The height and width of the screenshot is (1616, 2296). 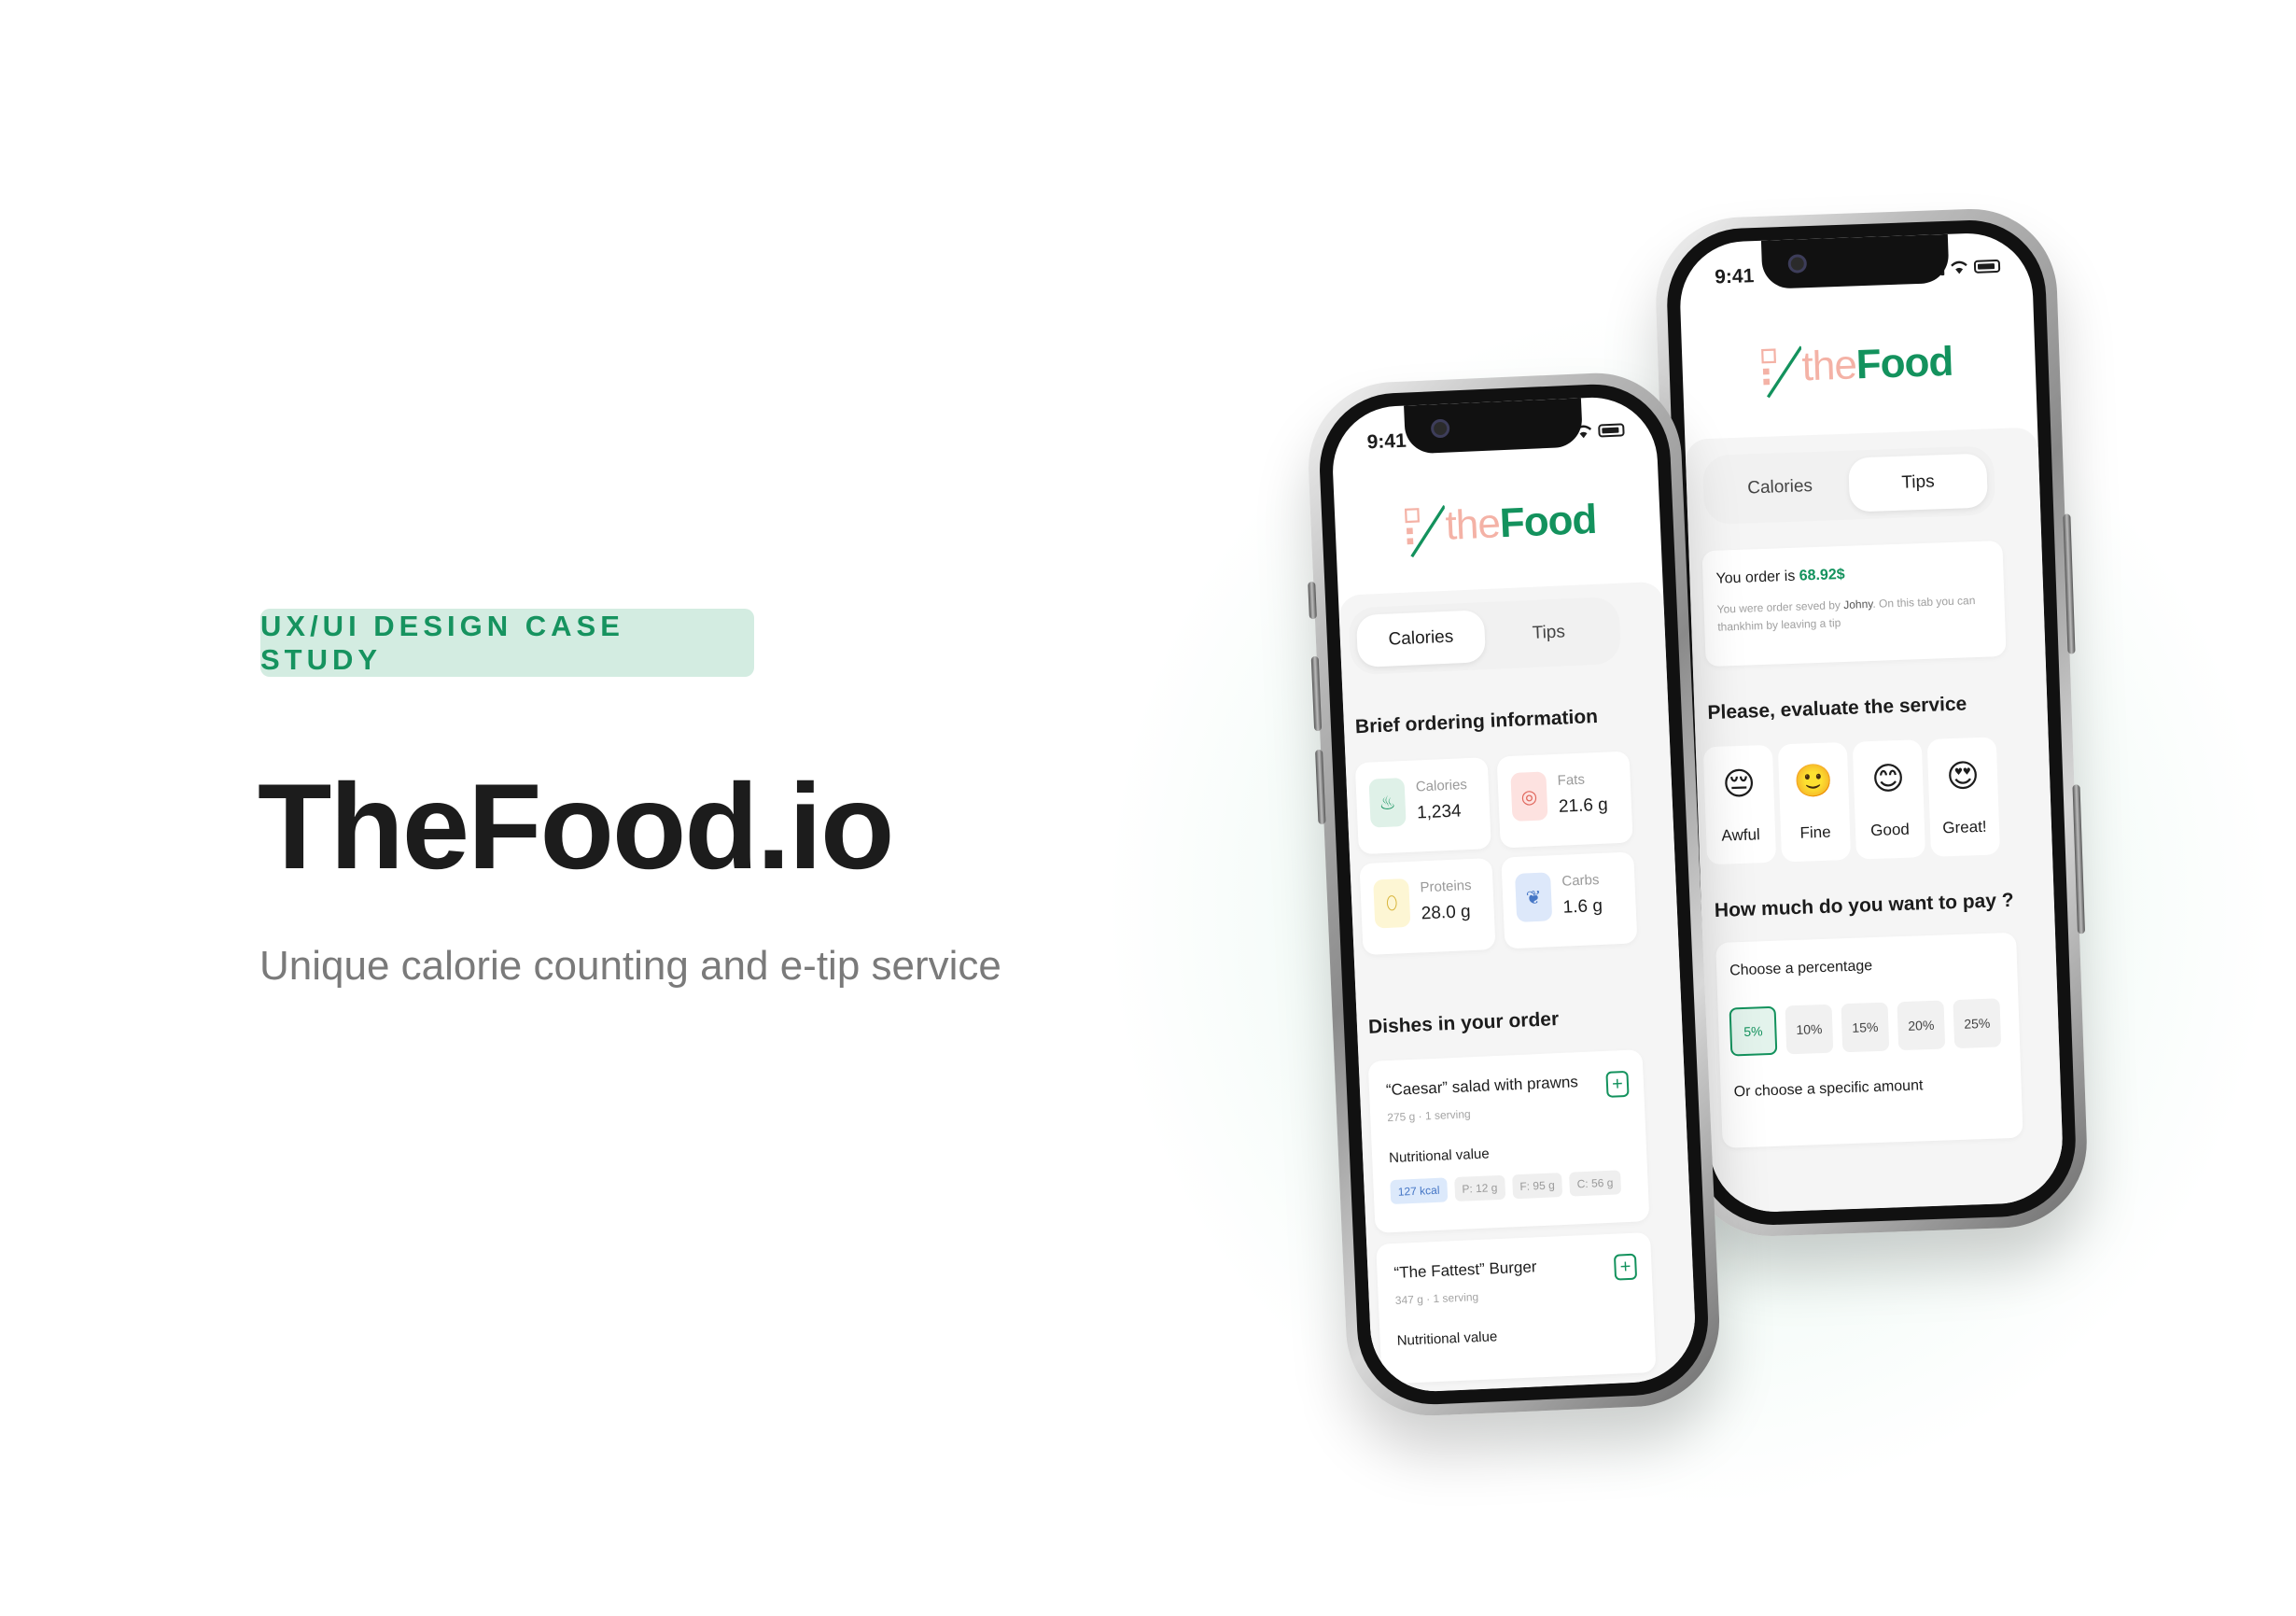 I want to click on case-study-tag: UX/UI DESIGN CASE STUDY, so click(x=507, y=643).